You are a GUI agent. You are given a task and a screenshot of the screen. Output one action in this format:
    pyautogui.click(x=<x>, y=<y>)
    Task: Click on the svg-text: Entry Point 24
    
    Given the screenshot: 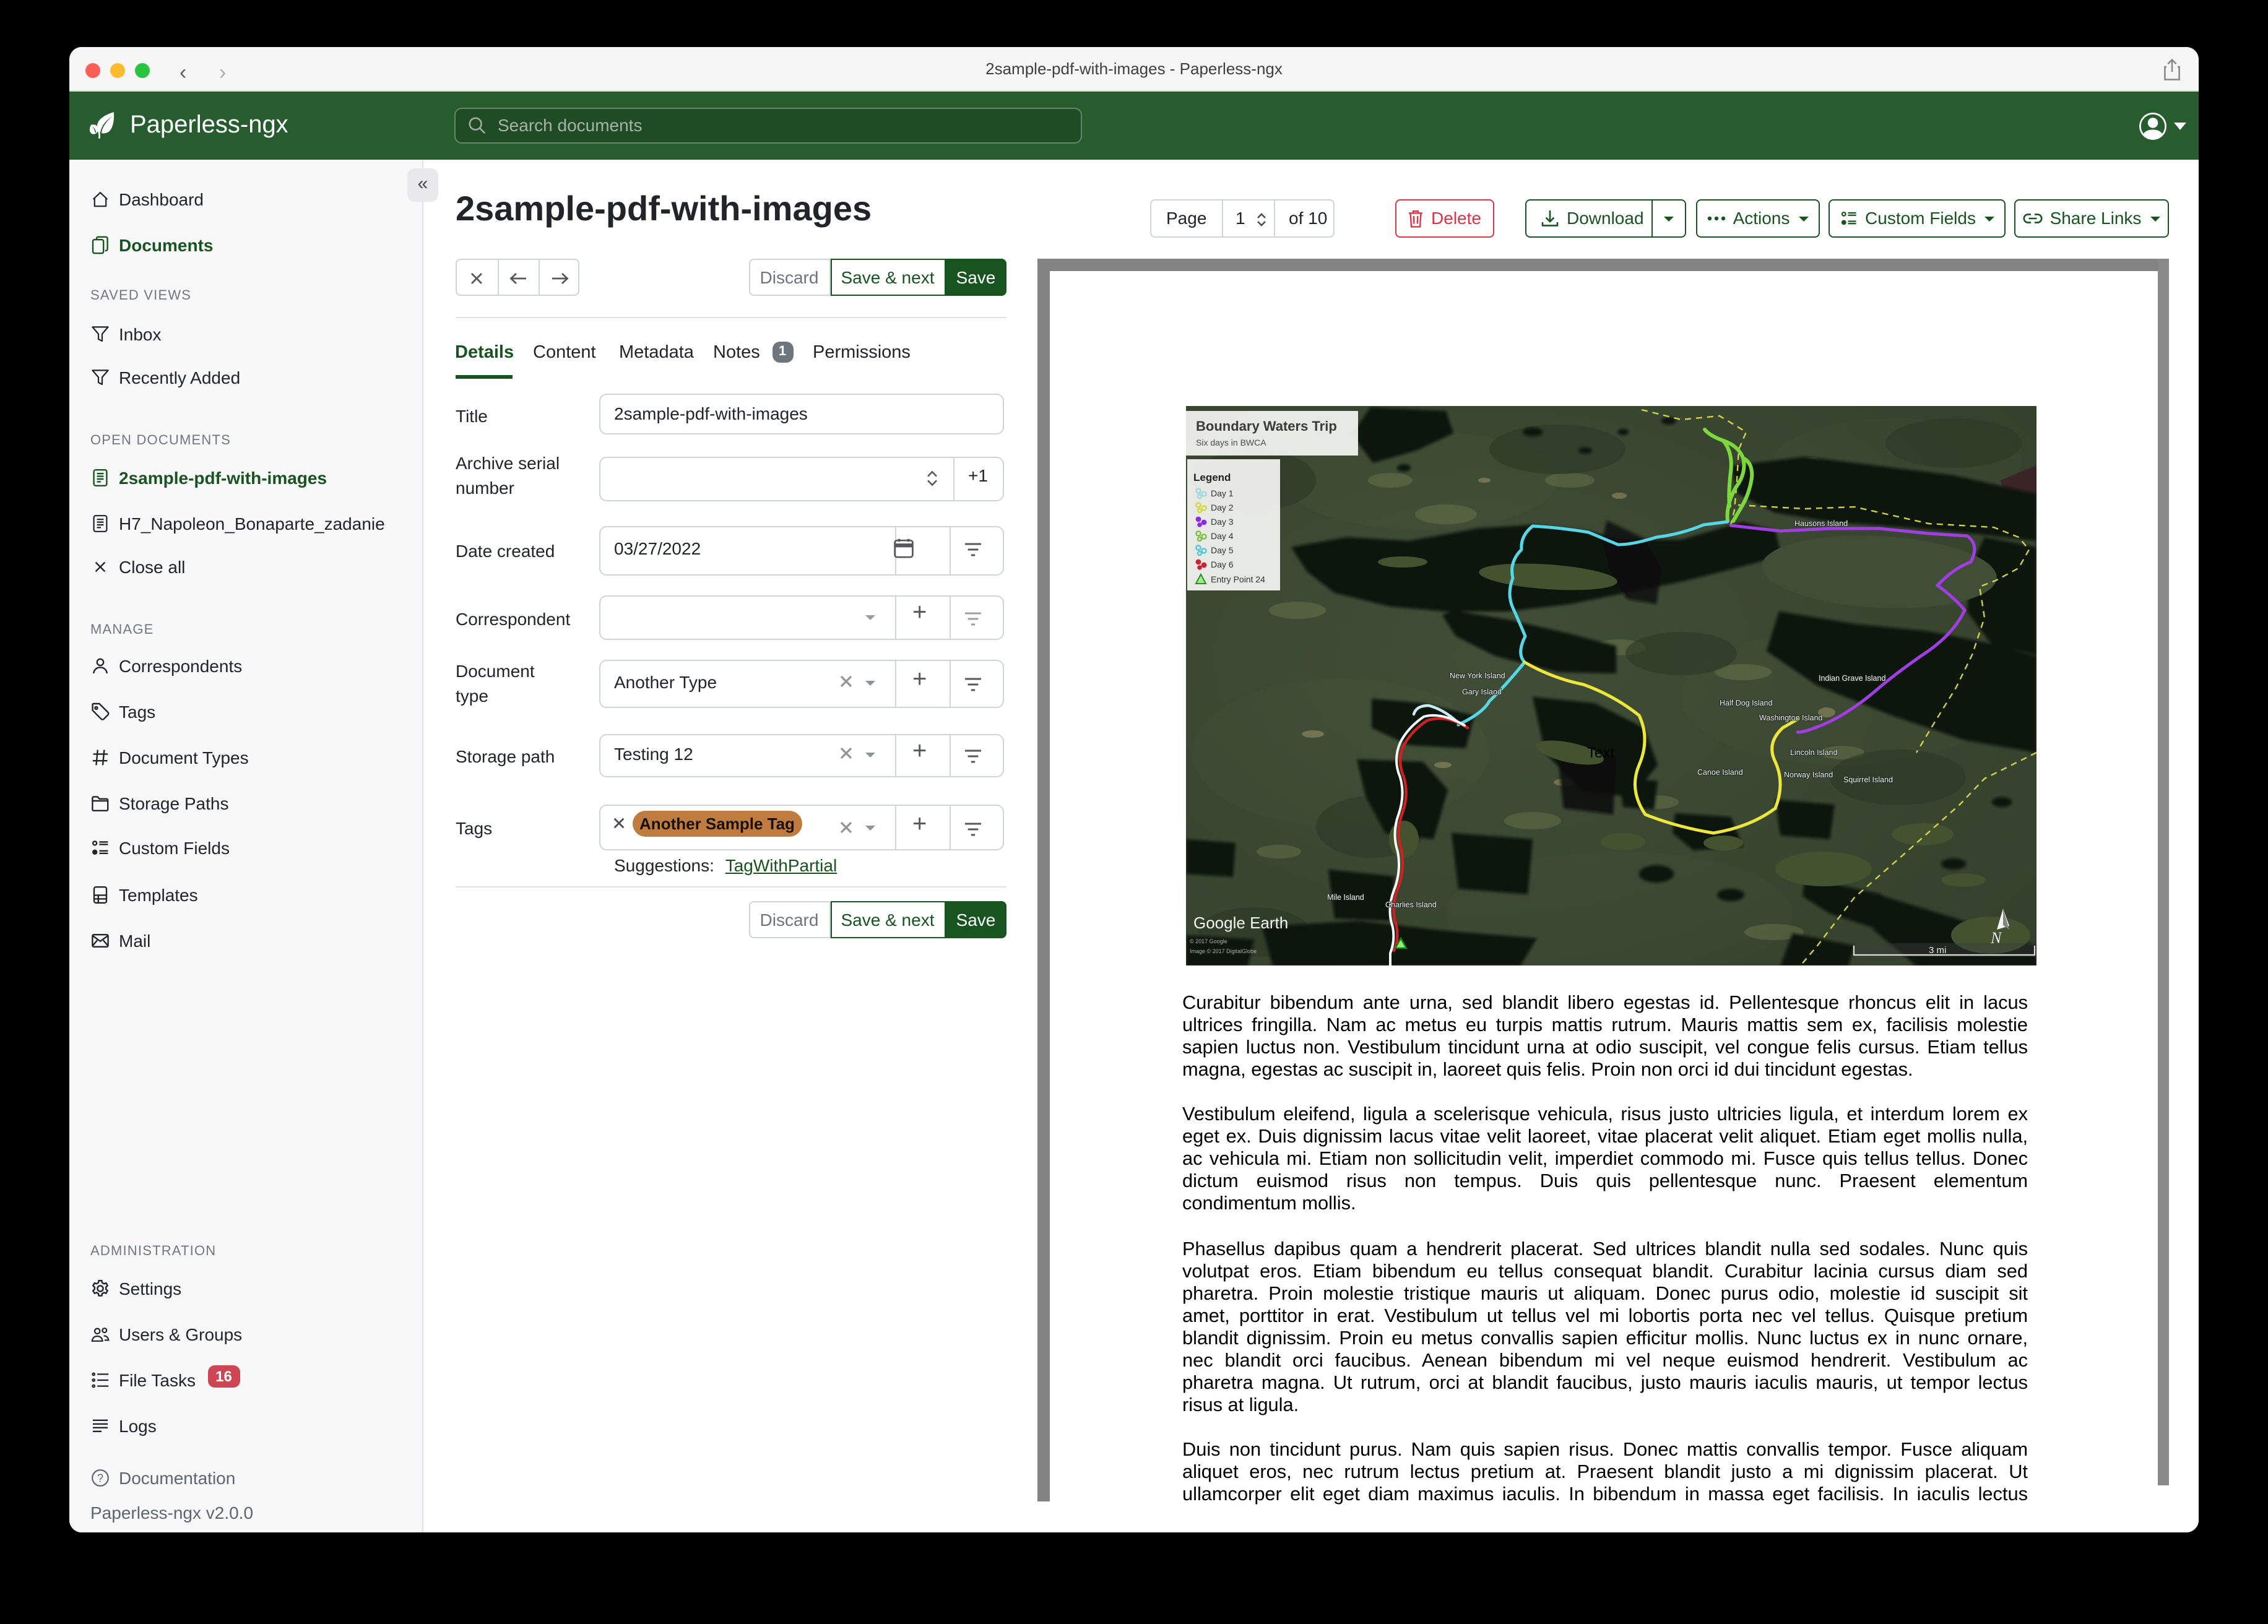 What is the action you would take?
    pyautogui.click(x=1237, y=579)
    